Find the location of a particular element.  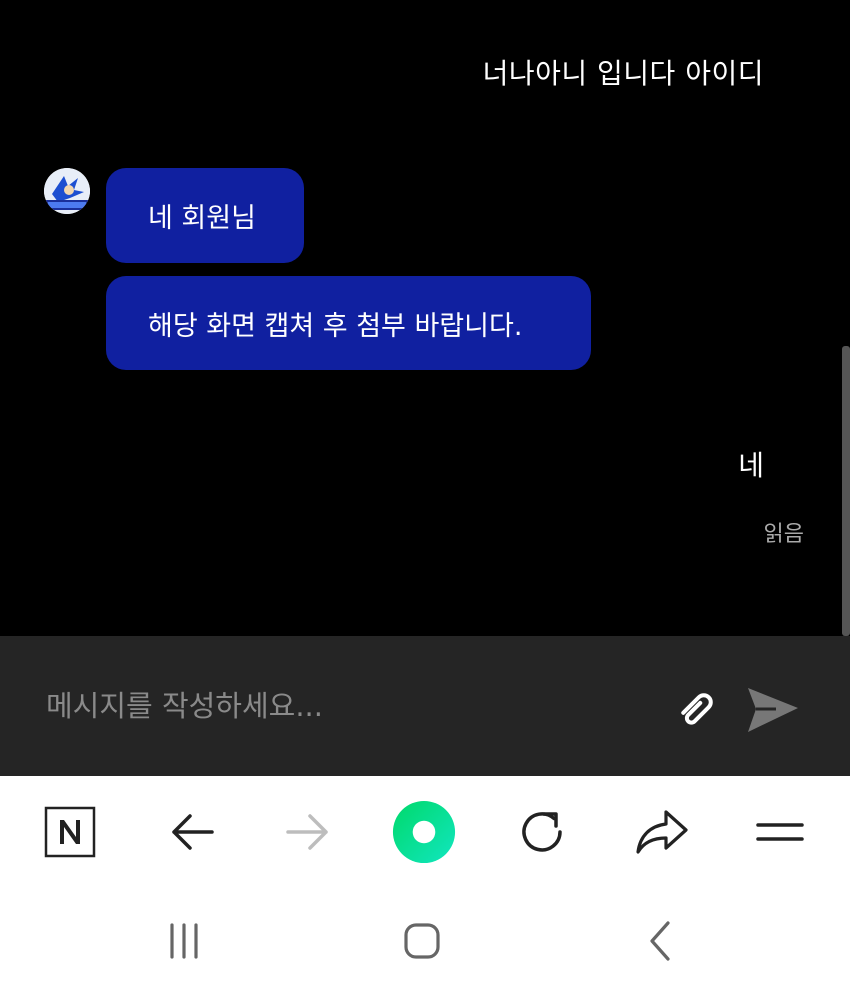

back-arrow-icon is located at coordinates (193, 832).